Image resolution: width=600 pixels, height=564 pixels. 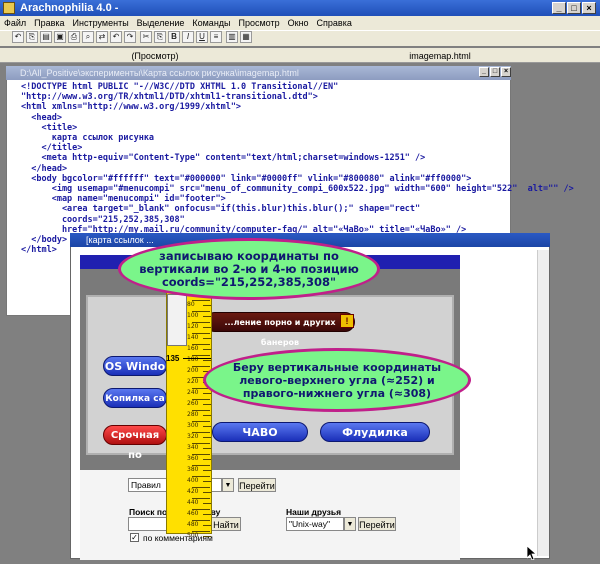 What do you see at coordinates (543, 403) in the screenshot?
I see `preview-scrollbar` at bounding box center [543, 403].